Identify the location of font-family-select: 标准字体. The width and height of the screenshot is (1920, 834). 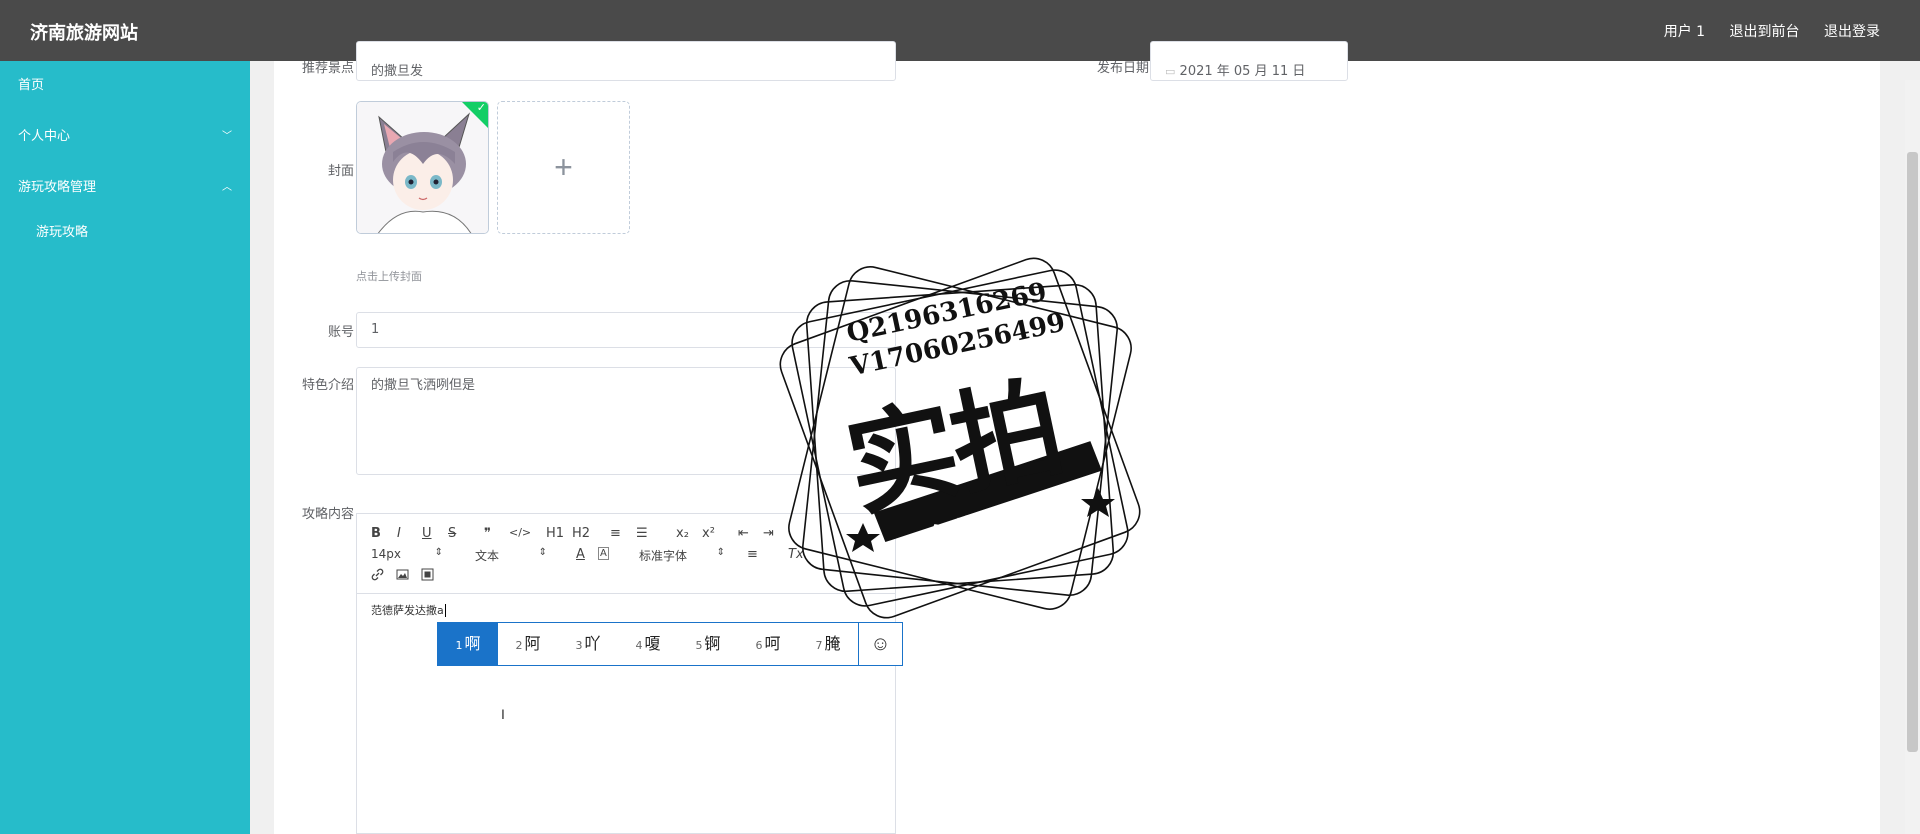
(682, 555).